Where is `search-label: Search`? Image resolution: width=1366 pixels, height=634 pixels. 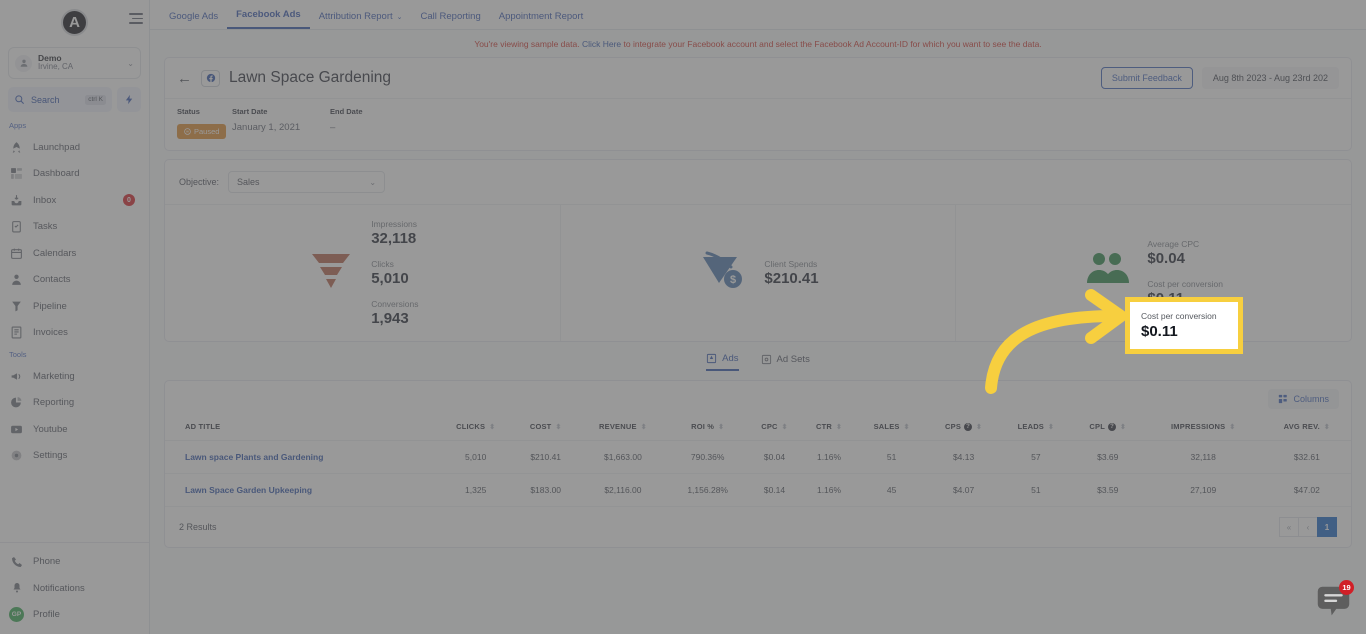 search-label: Search is located at coordinates (45, 99).